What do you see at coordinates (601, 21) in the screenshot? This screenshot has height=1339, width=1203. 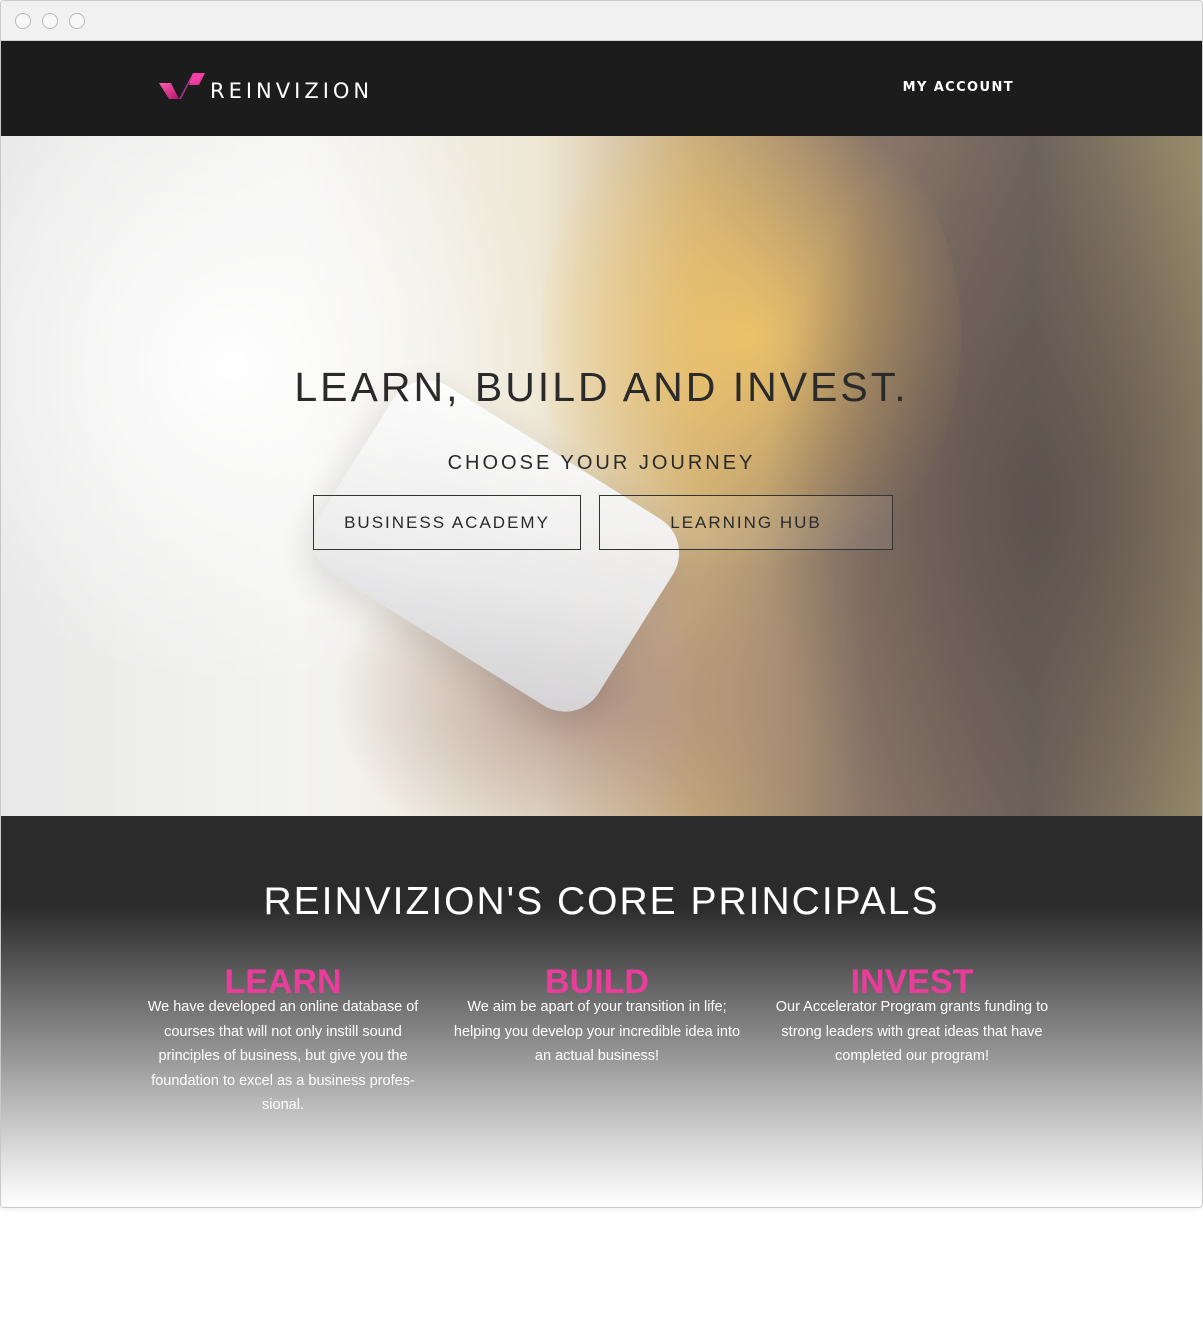 I see `browser-titlebar` at bounding box center [601, 21].